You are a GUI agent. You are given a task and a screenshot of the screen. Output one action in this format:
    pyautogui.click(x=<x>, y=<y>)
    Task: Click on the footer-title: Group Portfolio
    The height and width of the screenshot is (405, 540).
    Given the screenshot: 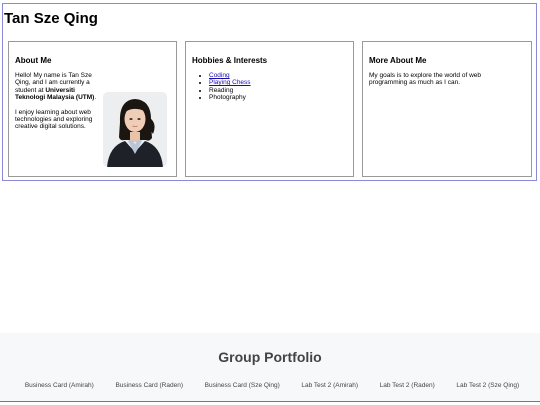 What is the action you would take?
    pyautogui.click(x=270, y=357)
    